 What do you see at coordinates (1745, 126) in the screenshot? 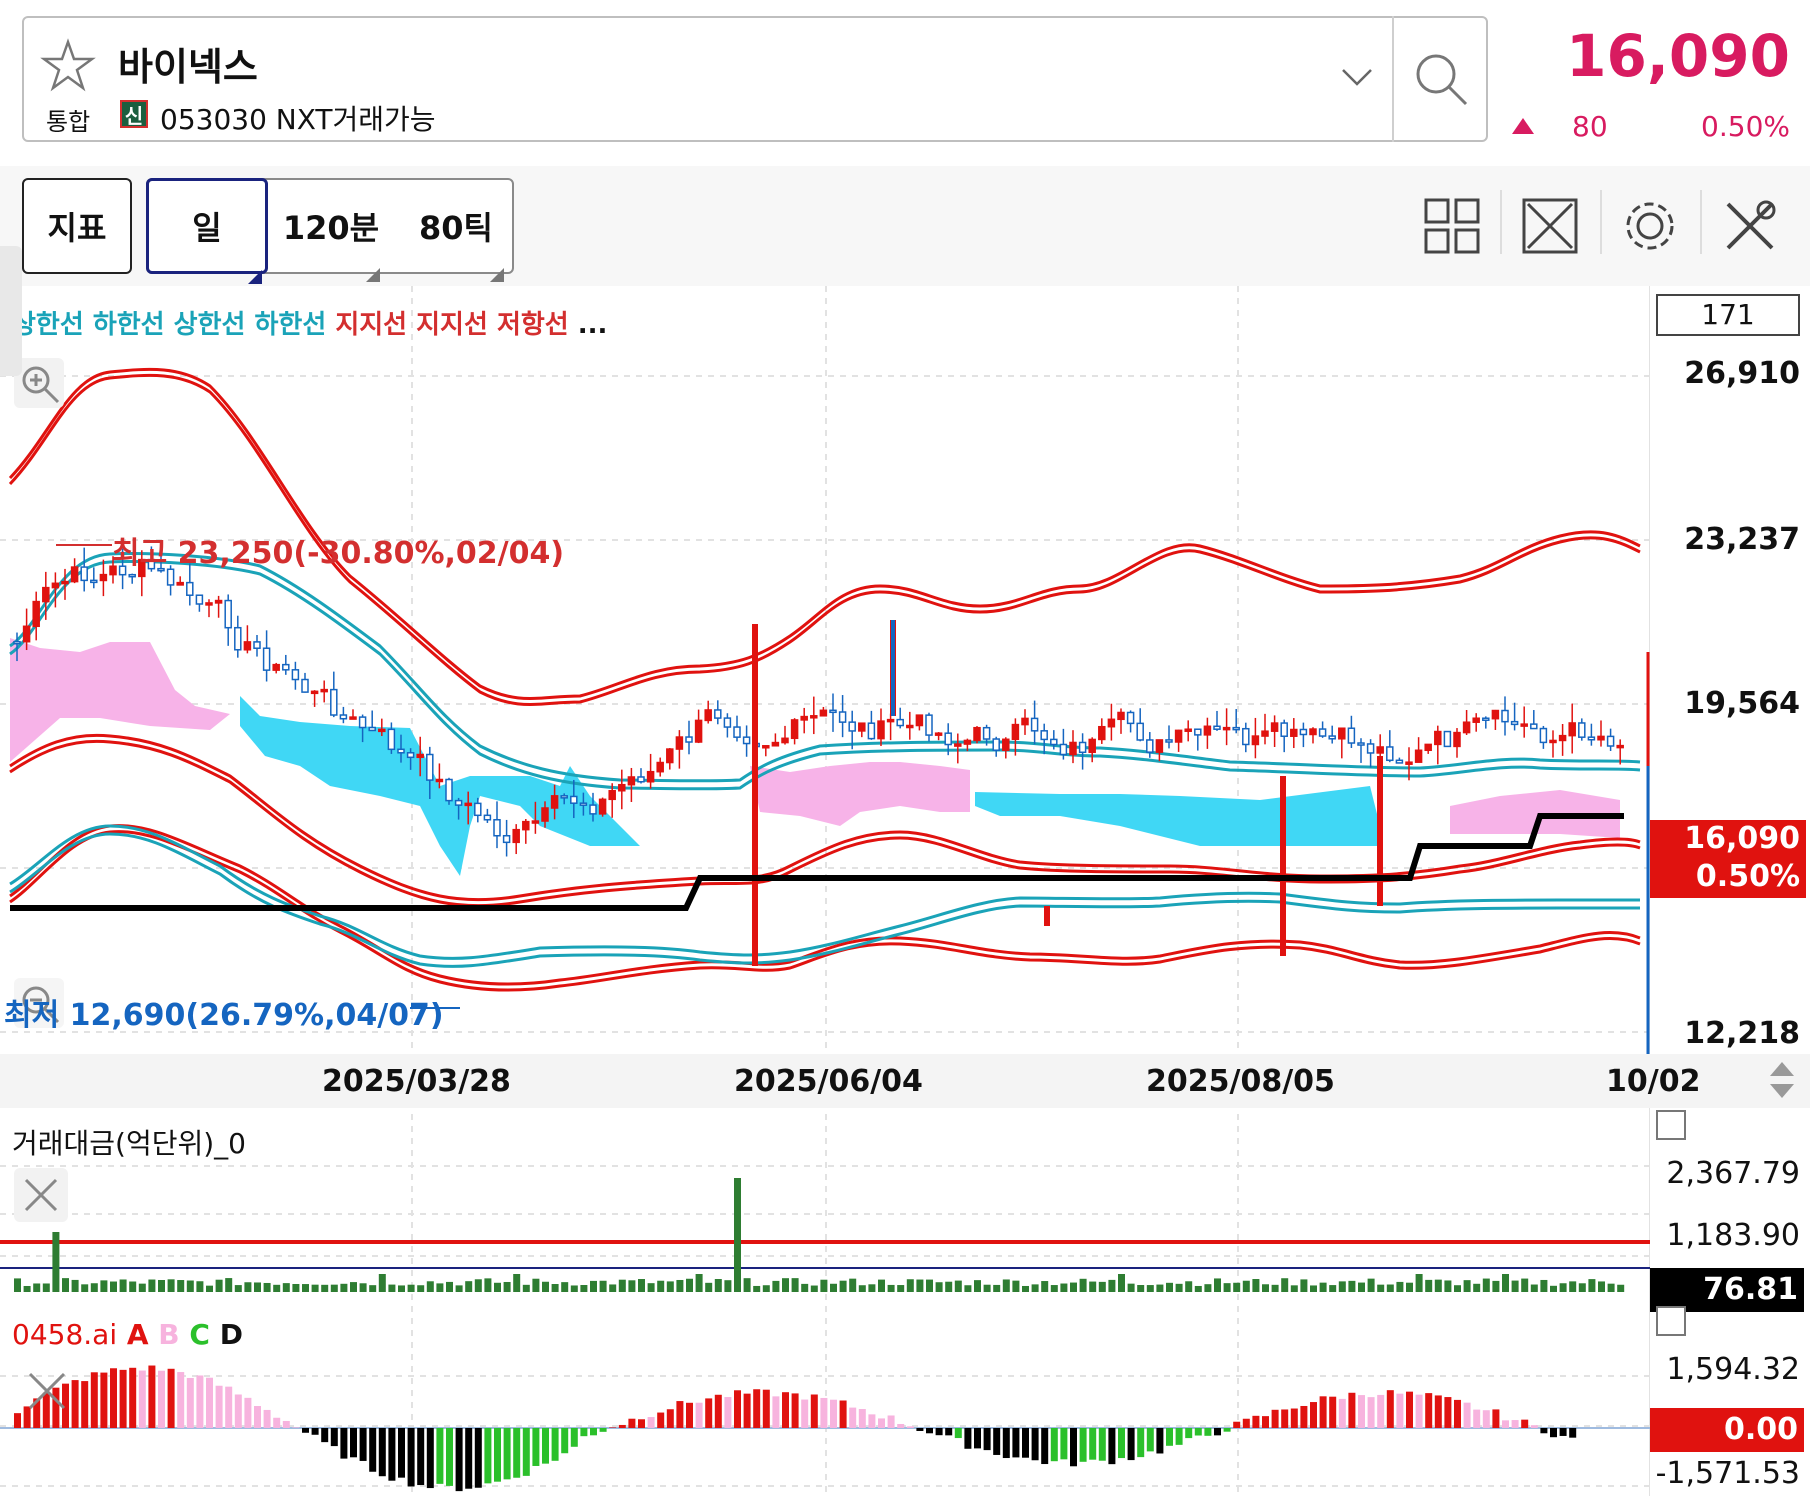
I see `price-change-pct: 0.50%` at bounding box center [1745, 126].